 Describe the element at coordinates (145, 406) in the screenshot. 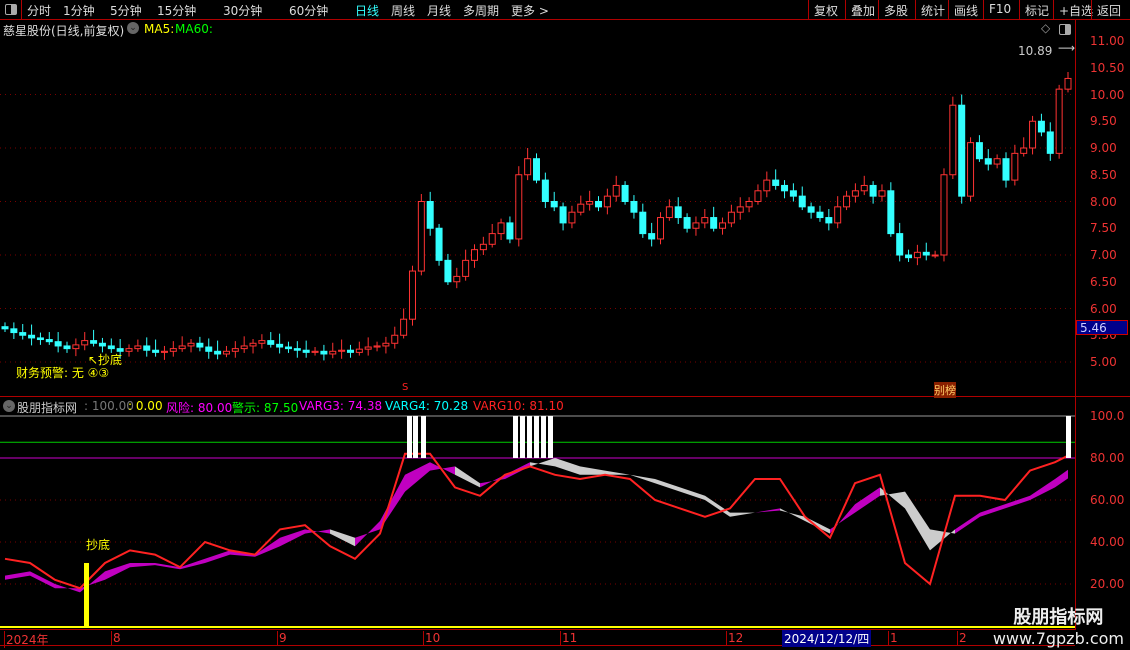

I see `indicator-v2: : 0.00` at that location.